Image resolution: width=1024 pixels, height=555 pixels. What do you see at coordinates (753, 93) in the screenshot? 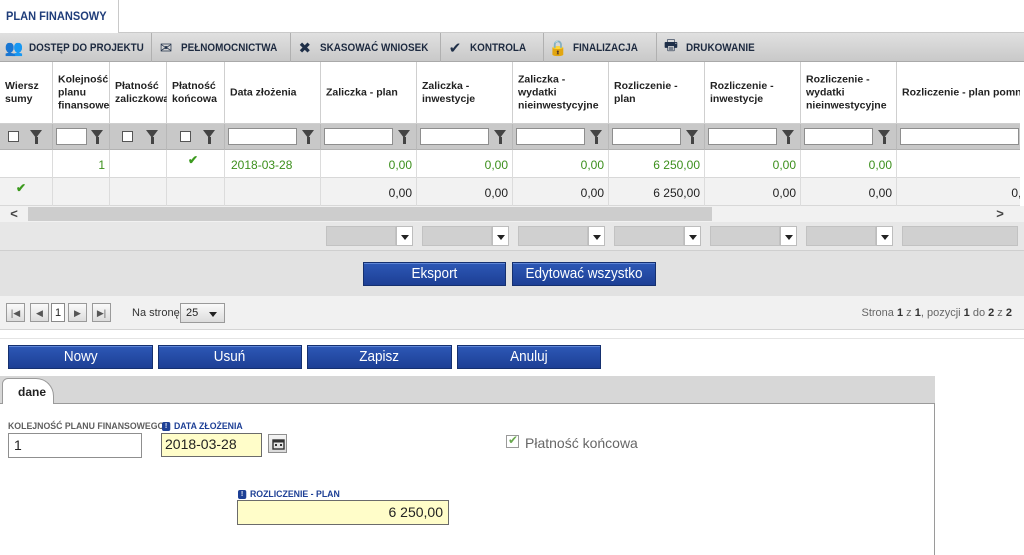
I see `column-header-rozliczenie-inwestycje: Rozliczenie - inwestycje` at bounding box center [753, 93].